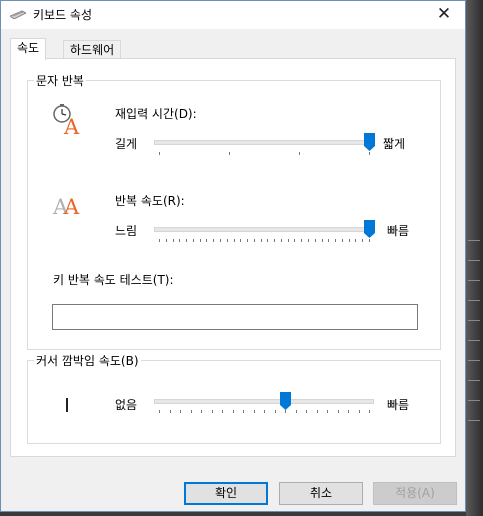 The width and height of the screenshot is (483, 516). I want to click on apply-button: 적용(A), so click(415, 493).